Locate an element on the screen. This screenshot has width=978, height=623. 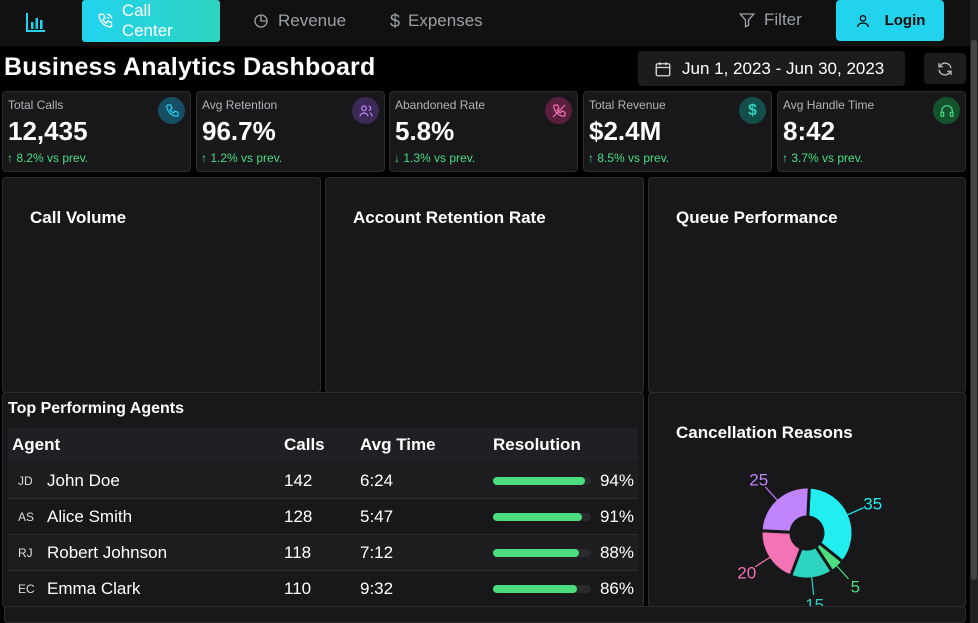
kpi-label: Abandoned Rate is located at coordinates (440, 105).